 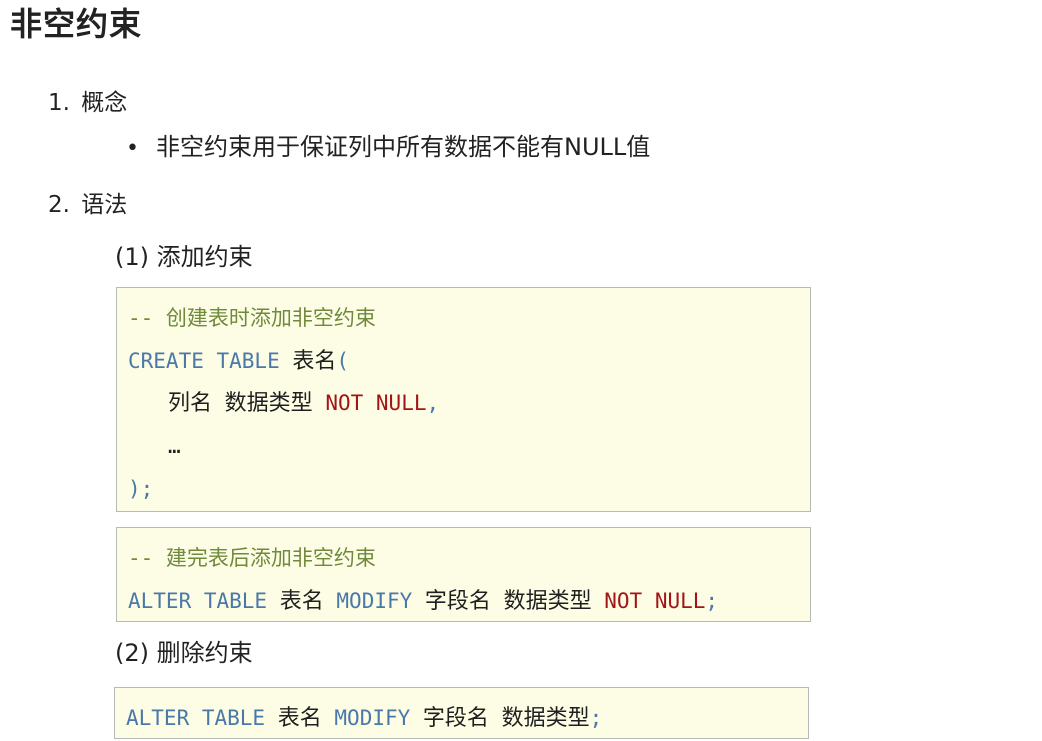 I want to click on section-label: 概念, so click(x=104, y=103).